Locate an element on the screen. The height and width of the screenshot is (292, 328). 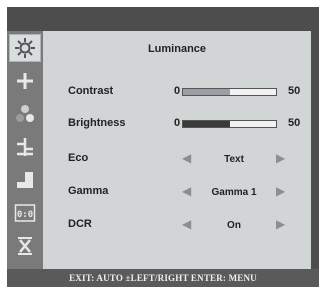
gamma-right-arrow-icon: ▶ is located at coordinates (280, 191).